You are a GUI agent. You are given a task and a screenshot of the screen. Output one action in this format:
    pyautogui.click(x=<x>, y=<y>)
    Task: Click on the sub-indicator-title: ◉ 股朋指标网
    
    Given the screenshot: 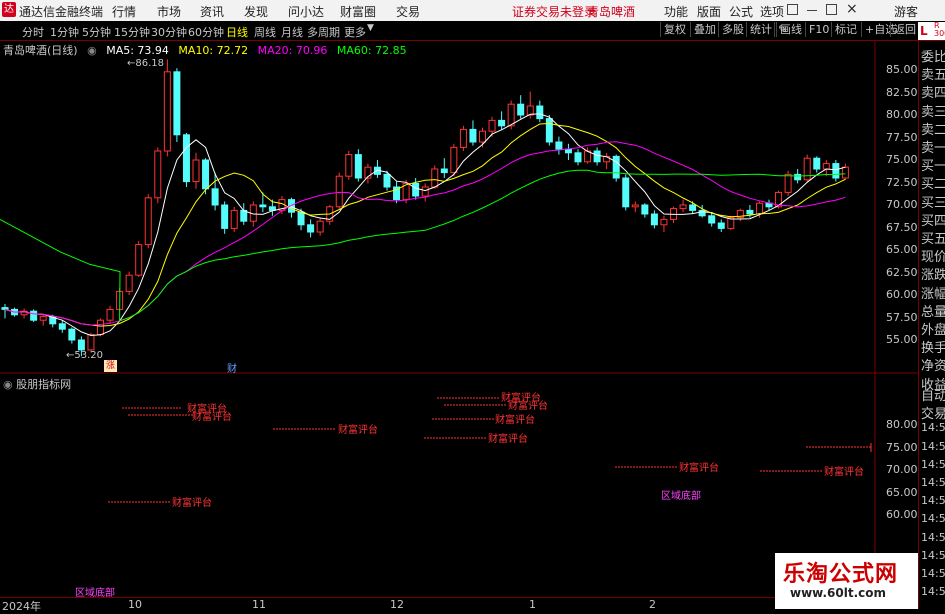 What is the action you would take?
    pyautogui.click(x=37, y=384)
    